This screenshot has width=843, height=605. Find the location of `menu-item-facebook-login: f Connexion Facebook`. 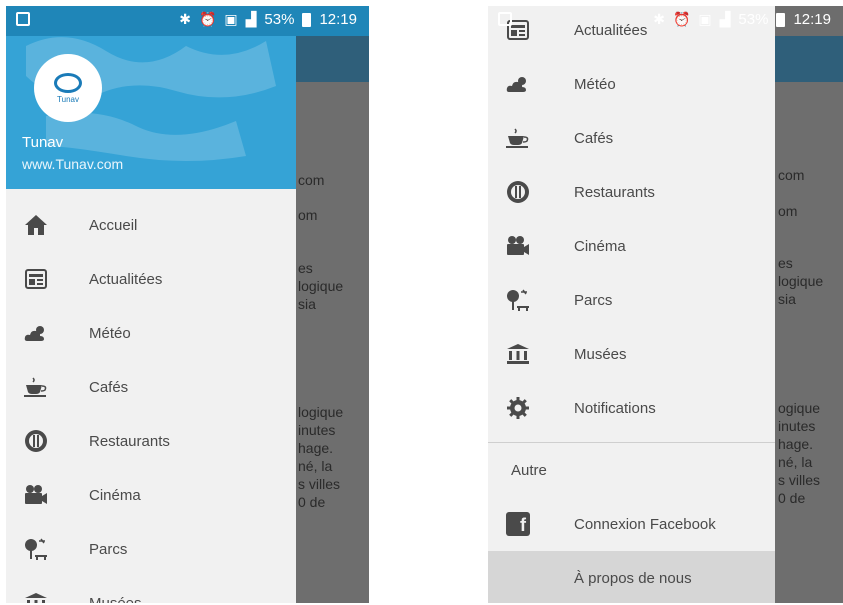

menu-item-facebook-login: f Connexion Facebook is located at coordinates (631, 524).